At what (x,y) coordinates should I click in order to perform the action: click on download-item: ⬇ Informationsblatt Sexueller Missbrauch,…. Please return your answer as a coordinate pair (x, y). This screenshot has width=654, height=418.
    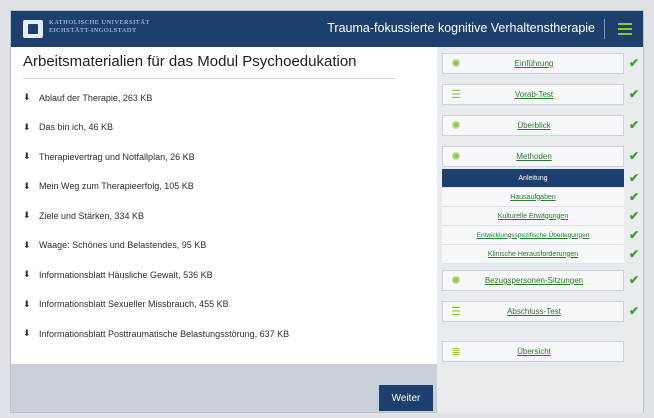
    Looking at the image, I should click on (222, 305).